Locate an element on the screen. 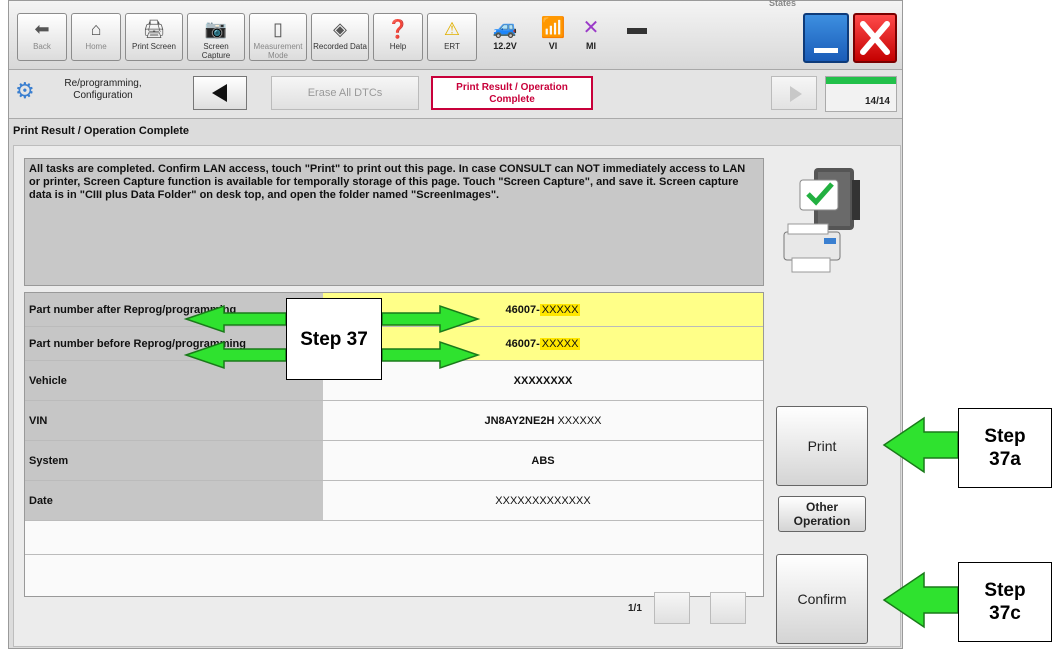  arrow-left-before is located at coordinates (235, 355).